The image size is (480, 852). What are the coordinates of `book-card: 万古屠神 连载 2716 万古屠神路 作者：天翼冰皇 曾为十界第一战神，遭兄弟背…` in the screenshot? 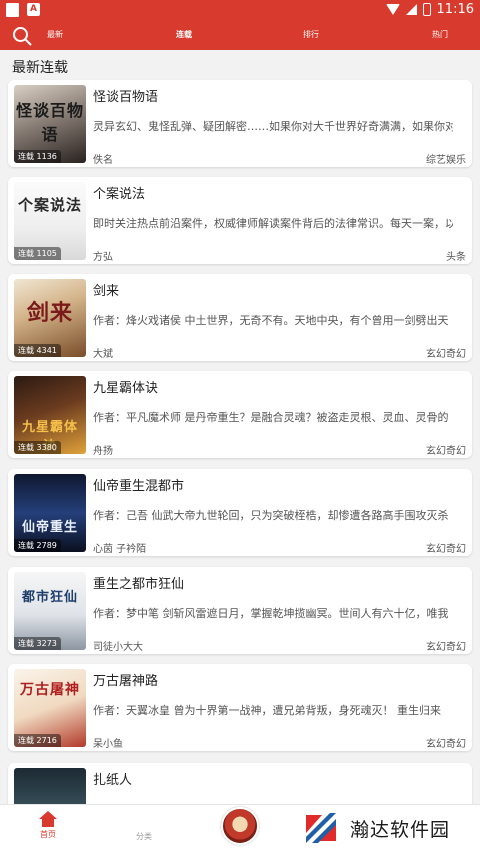 It's located at (240, 707).